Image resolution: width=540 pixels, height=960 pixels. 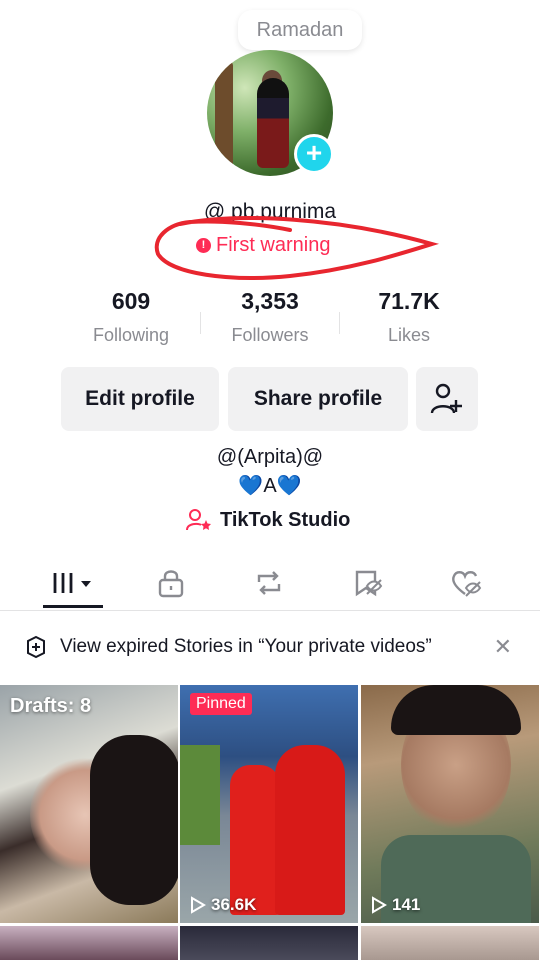 What do you see at coordinates (131, 335) in the screenshot?
I see `following-label: Following` at bounding box center [131, 335].